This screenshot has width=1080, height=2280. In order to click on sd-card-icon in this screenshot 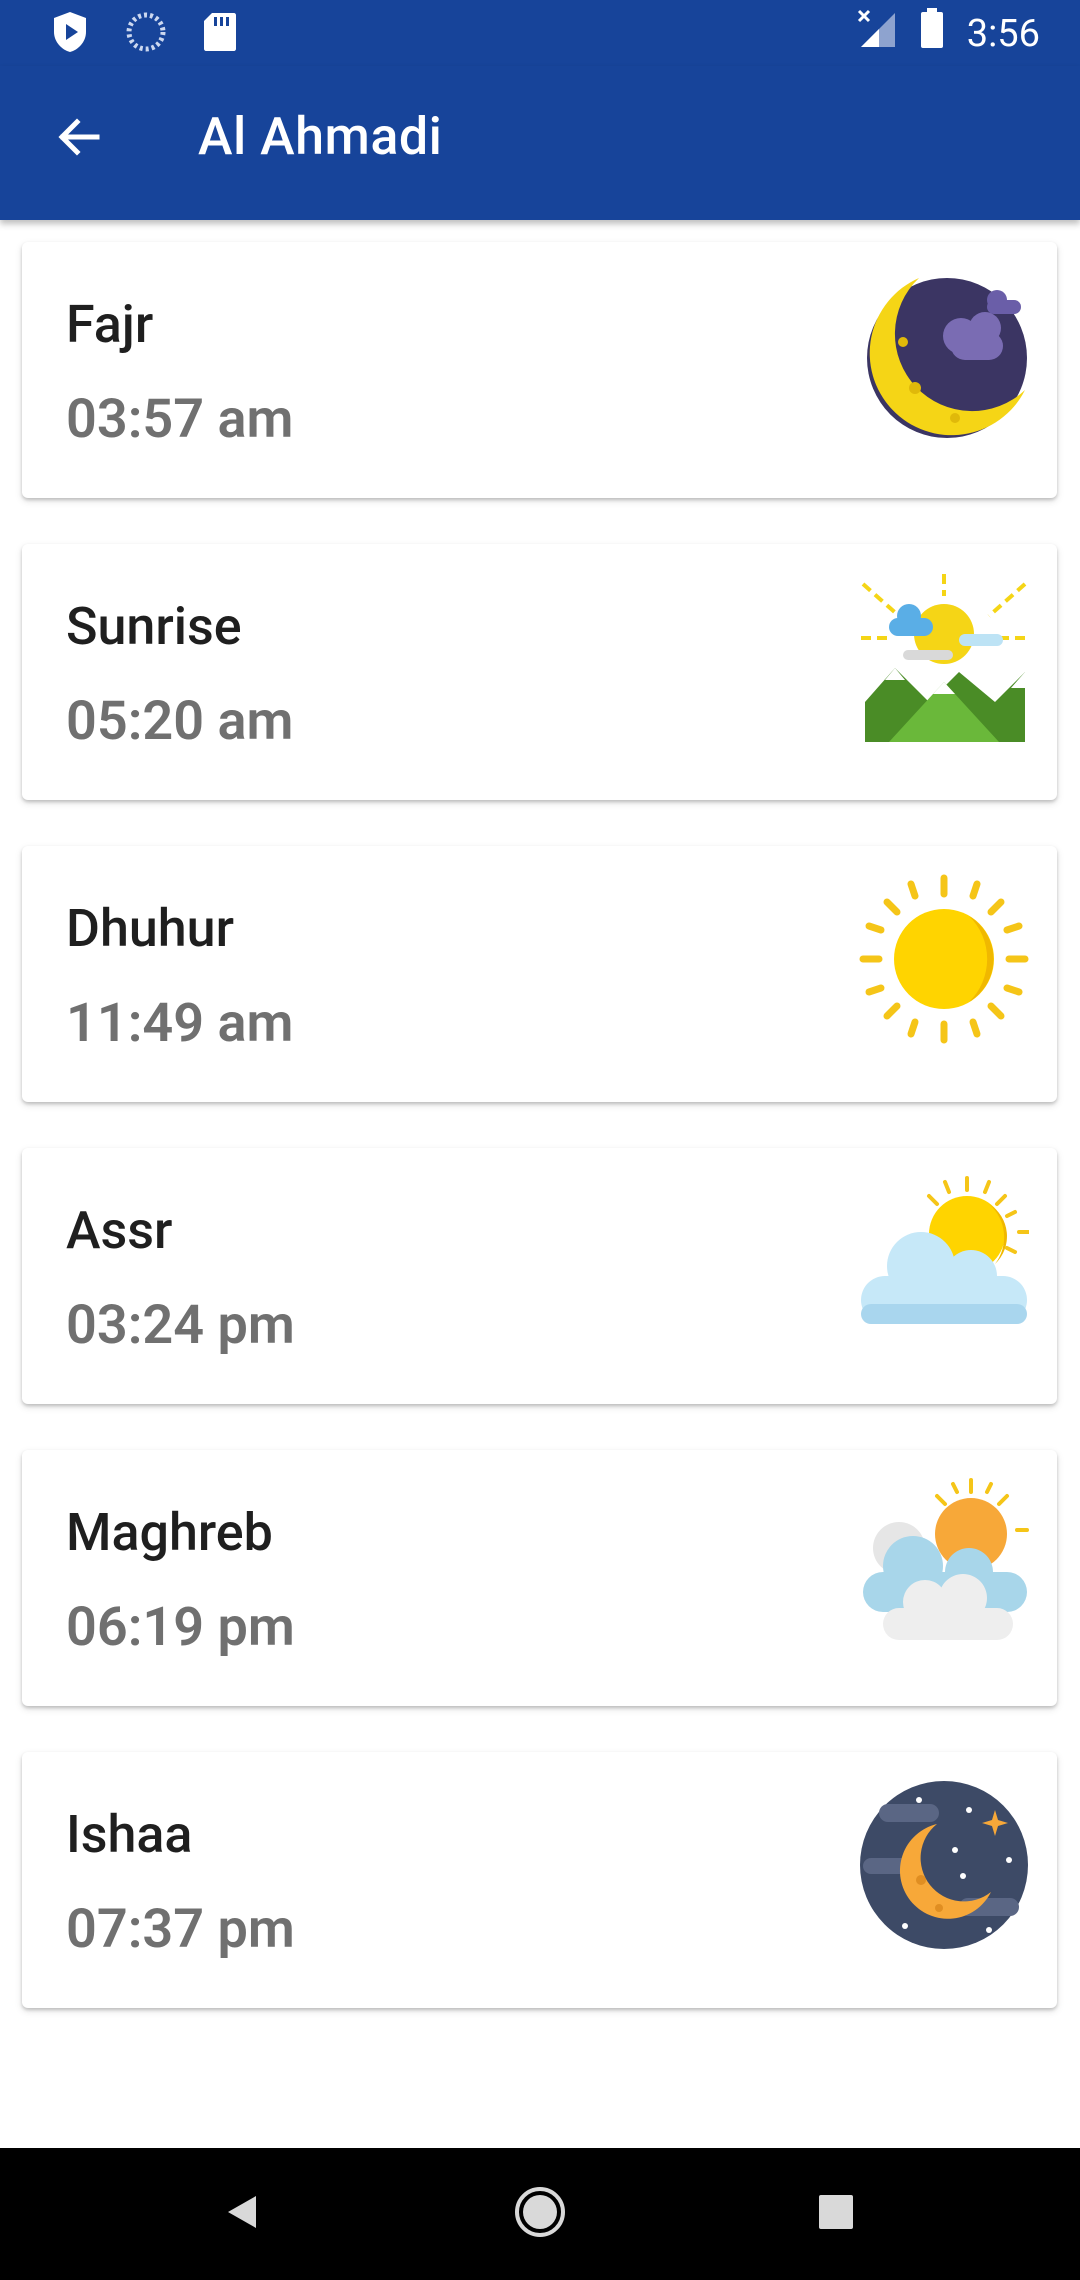, I will do `click(220, 34)`.